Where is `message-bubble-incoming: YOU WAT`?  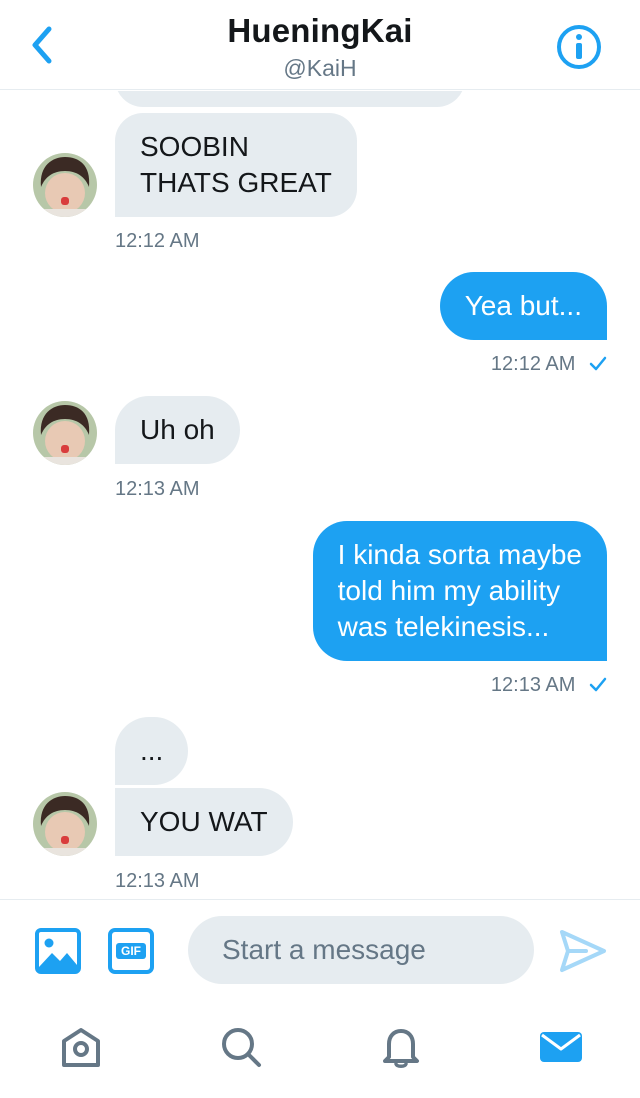
message-bubble-incoming: YOU WAT is located at coordinates (204, 822).